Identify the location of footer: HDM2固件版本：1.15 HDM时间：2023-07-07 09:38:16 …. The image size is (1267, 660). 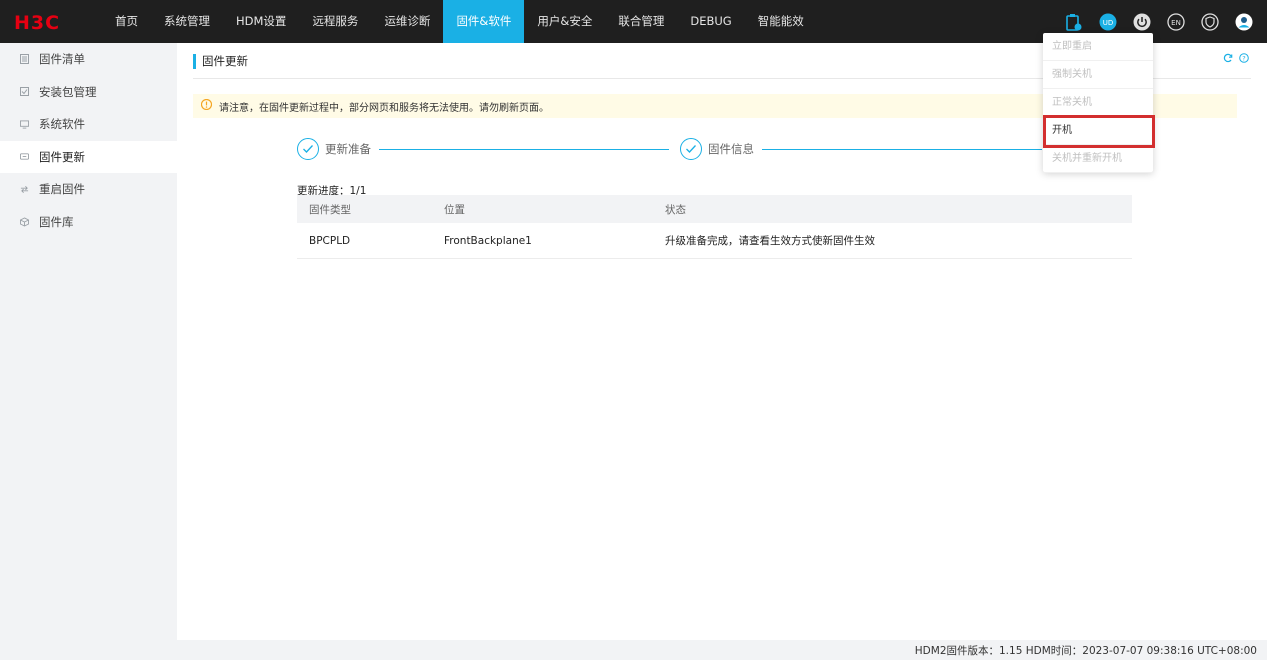
(633, 650).